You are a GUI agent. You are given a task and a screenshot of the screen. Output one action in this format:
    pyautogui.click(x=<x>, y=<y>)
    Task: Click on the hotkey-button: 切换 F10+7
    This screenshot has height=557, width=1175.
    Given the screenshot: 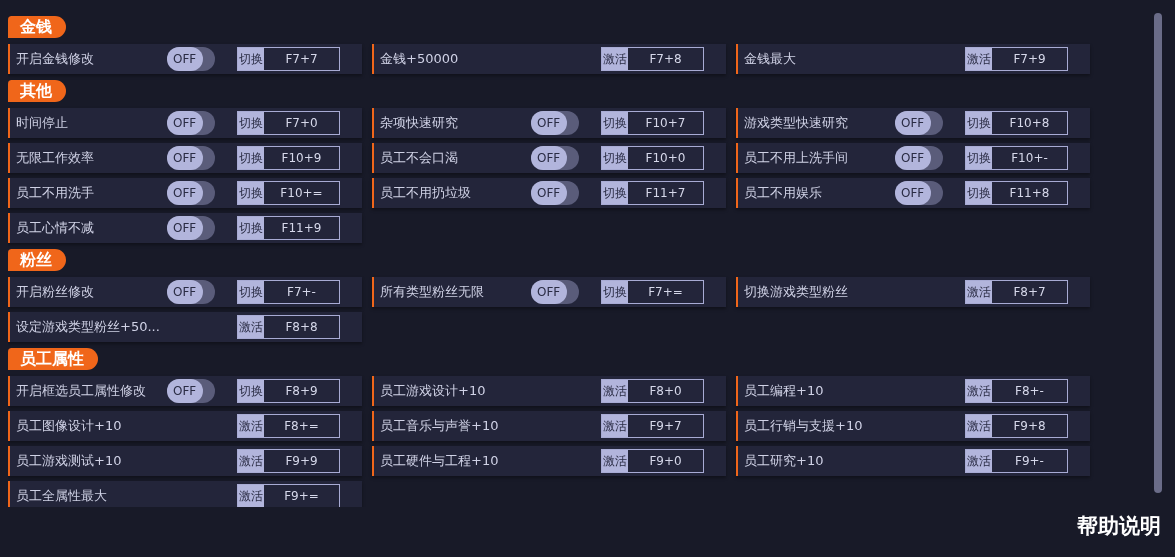 What is the action you would take?
    pyautogui.click(x=652, y=123)
    